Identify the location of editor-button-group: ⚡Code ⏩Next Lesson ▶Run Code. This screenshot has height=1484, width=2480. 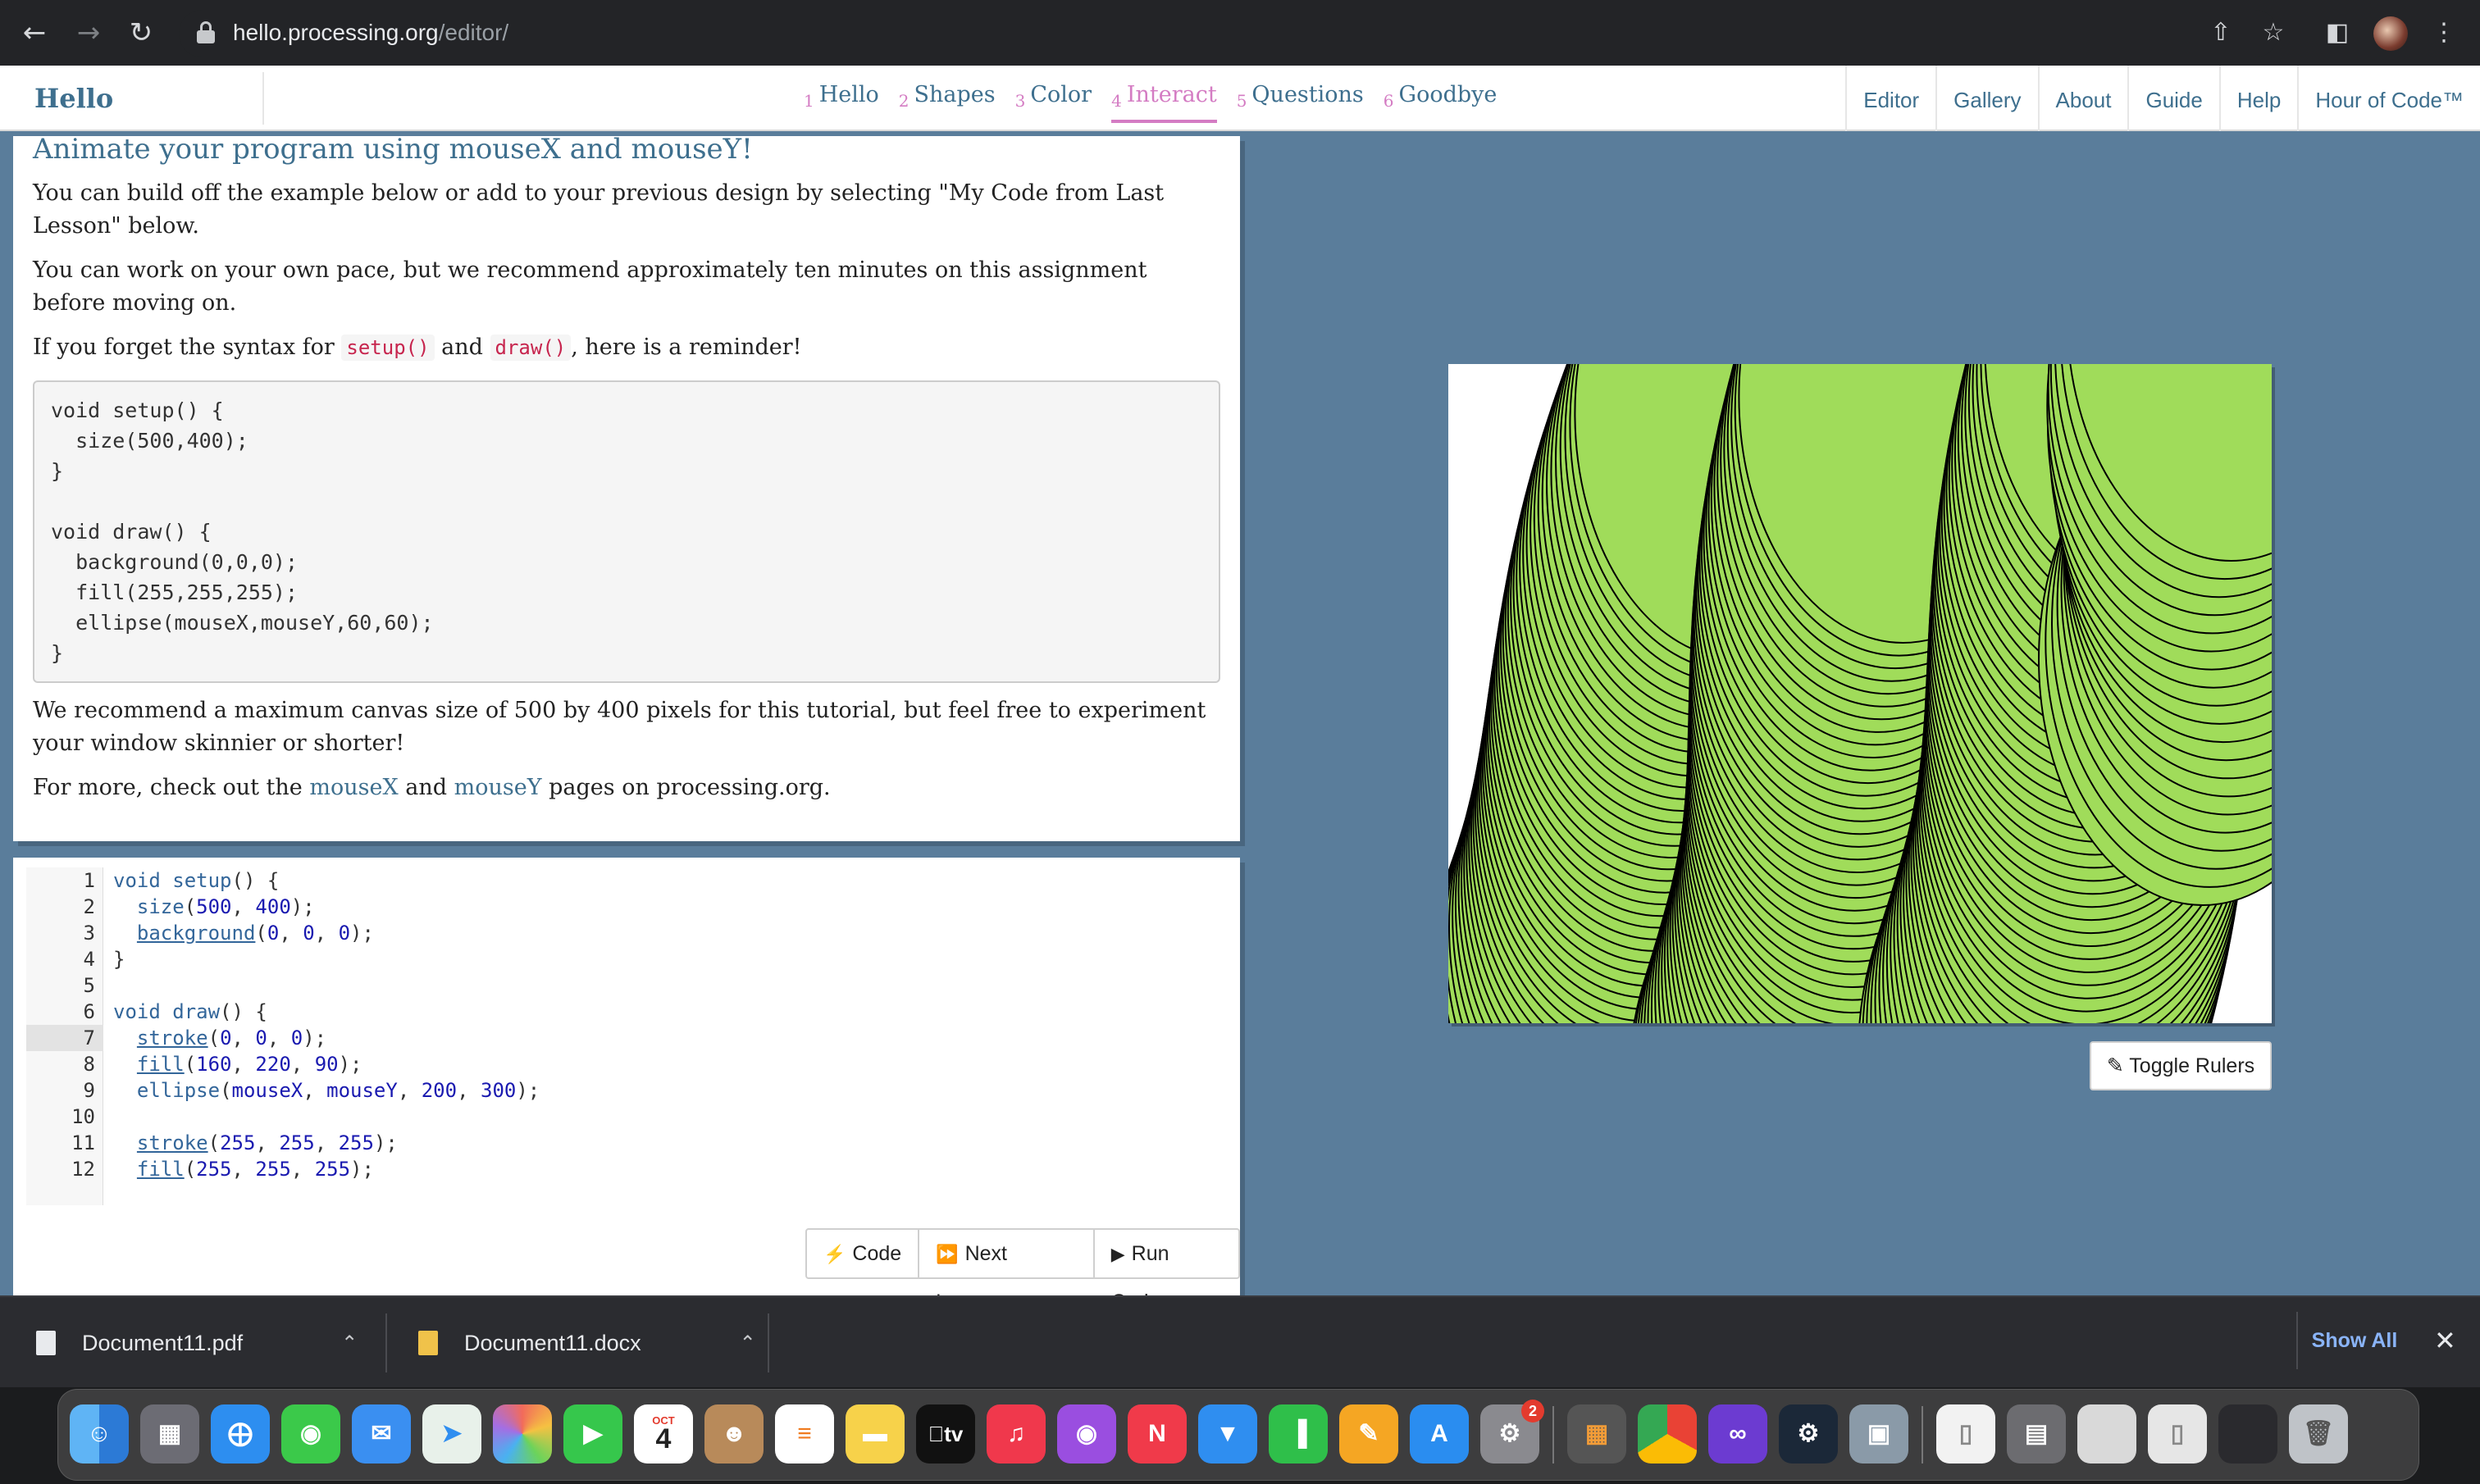
(1022, 1270).